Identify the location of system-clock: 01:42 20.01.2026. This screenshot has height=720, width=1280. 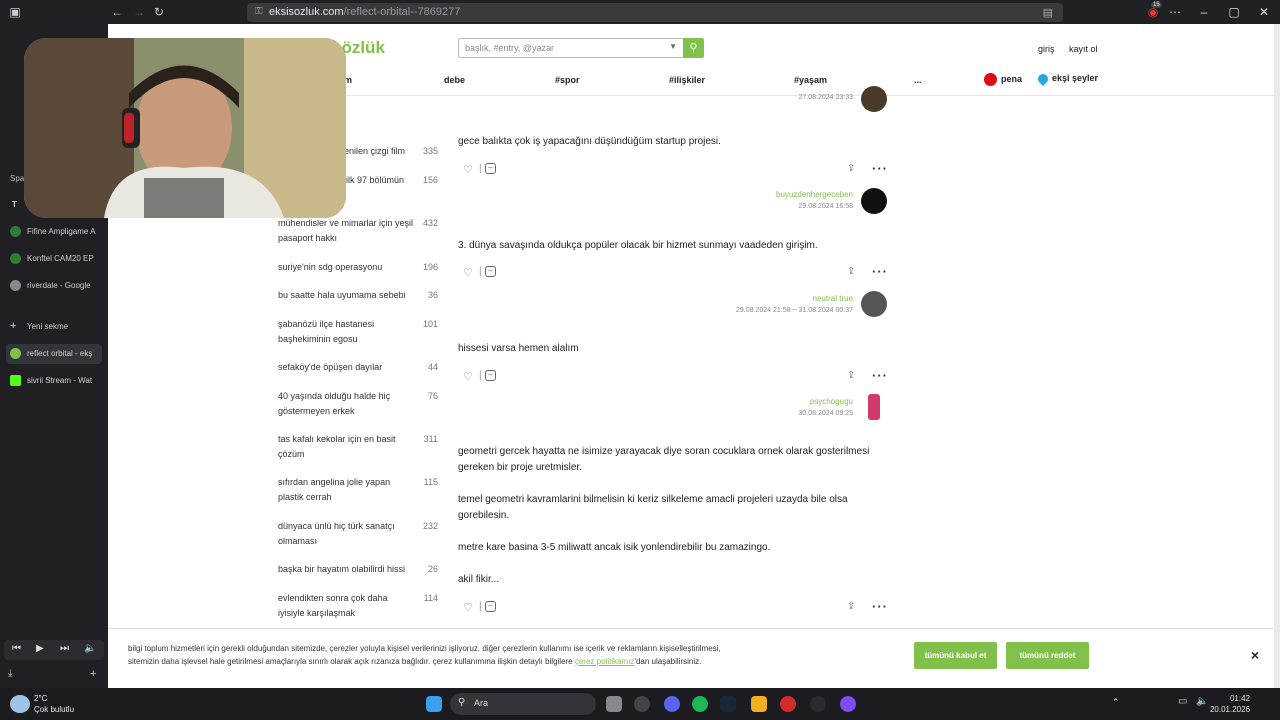
(1230, 704).